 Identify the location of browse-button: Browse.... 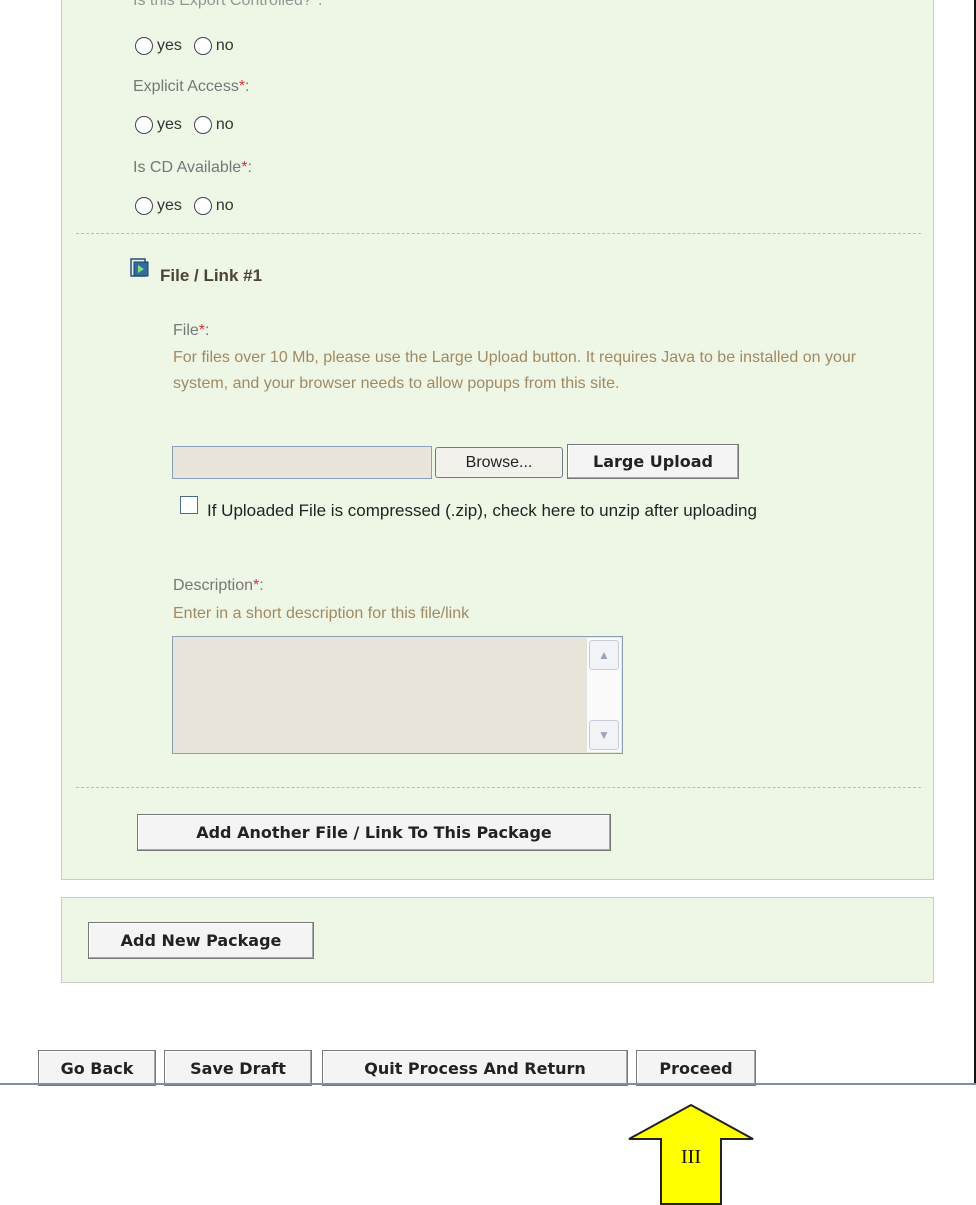
(499, 462).